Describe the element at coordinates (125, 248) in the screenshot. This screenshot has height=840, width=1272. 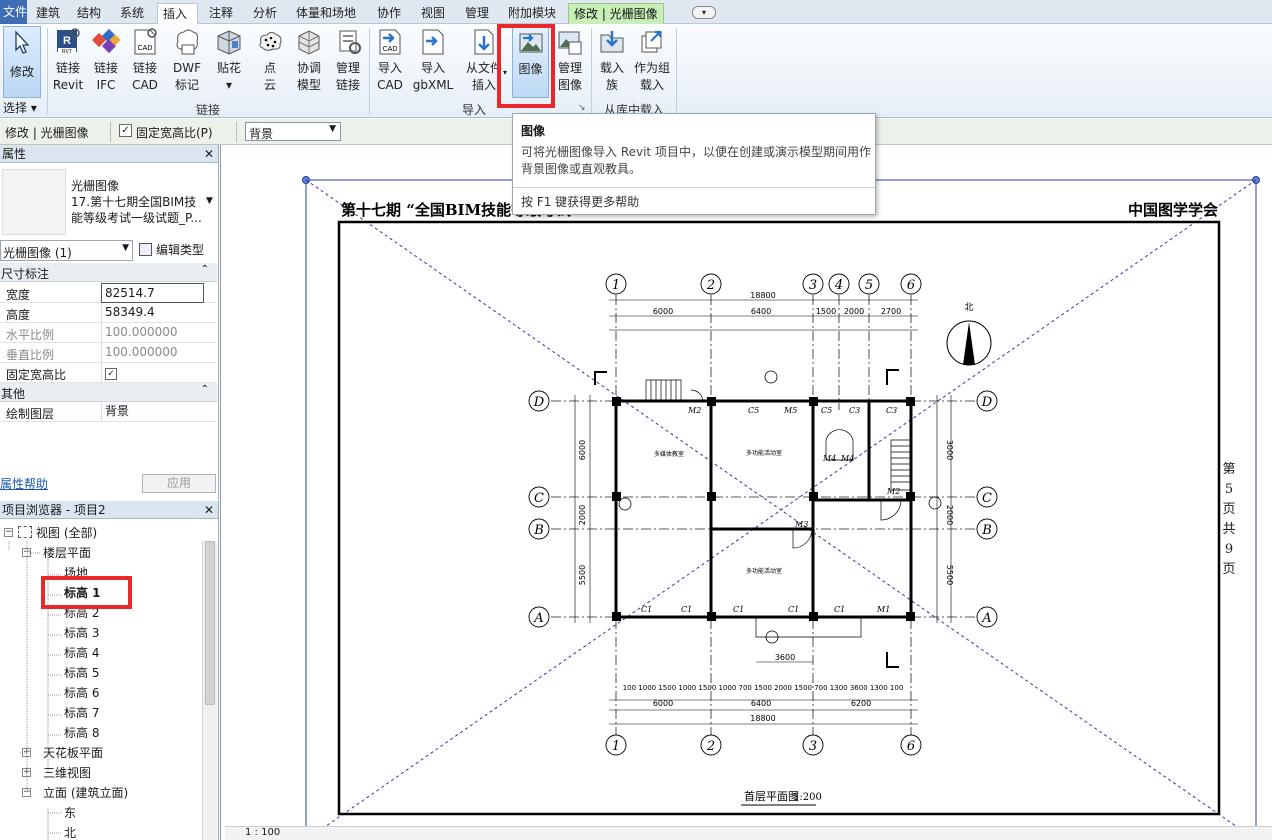
I see `chevron-down-icon: ▼` at that location.